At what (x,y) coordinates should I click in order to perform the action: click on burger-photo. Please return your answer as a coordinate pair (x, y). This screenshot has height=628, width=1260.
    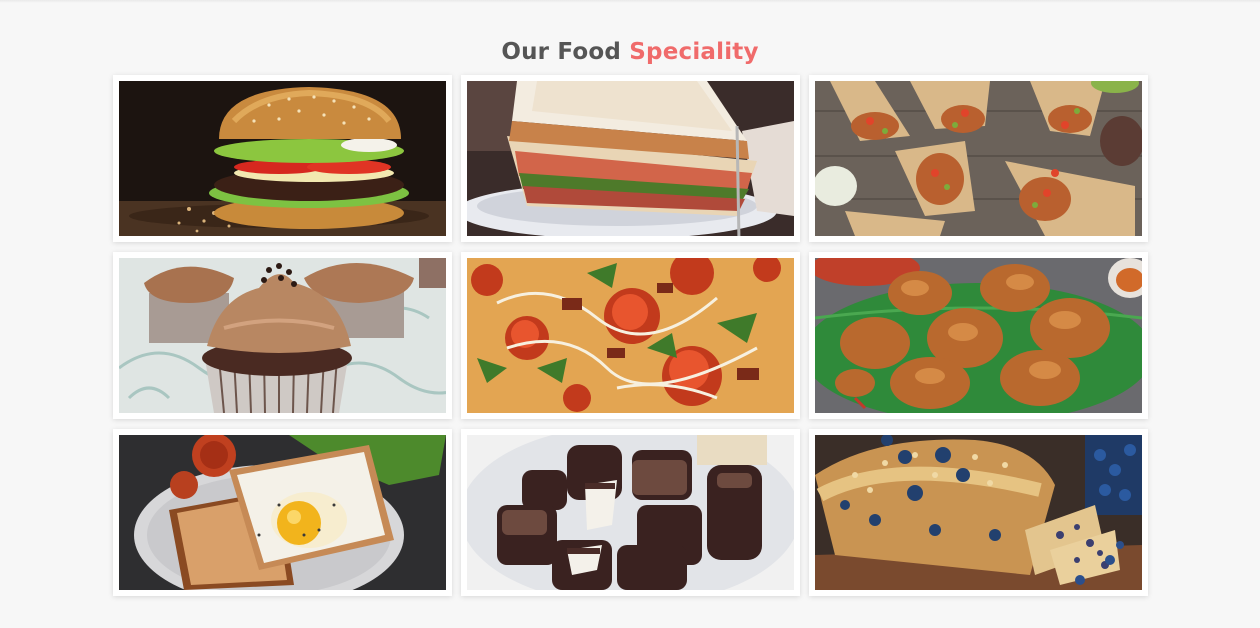
    Looking at the image, I should click on (282, 158).